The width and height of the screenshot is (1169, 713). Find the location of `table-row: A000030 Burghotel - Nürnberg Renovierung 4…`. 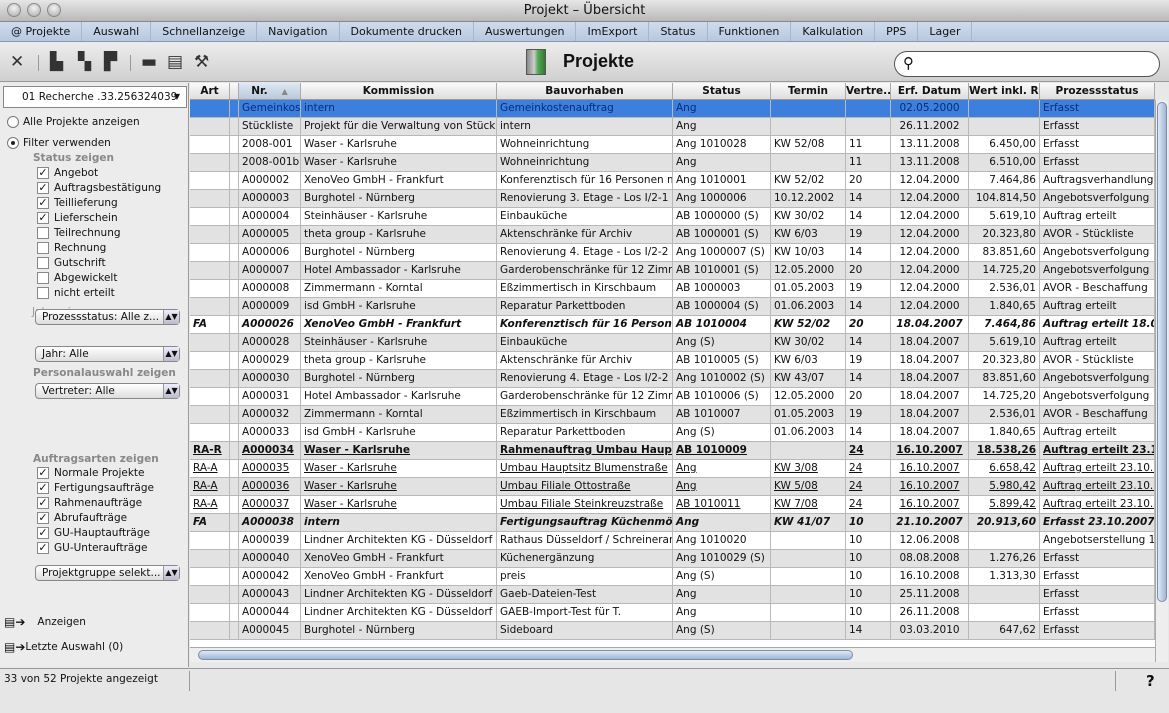

table-row: A000030 Burghotel - Nürnberg Renovierung 4… is located at coordinates (672, 379).